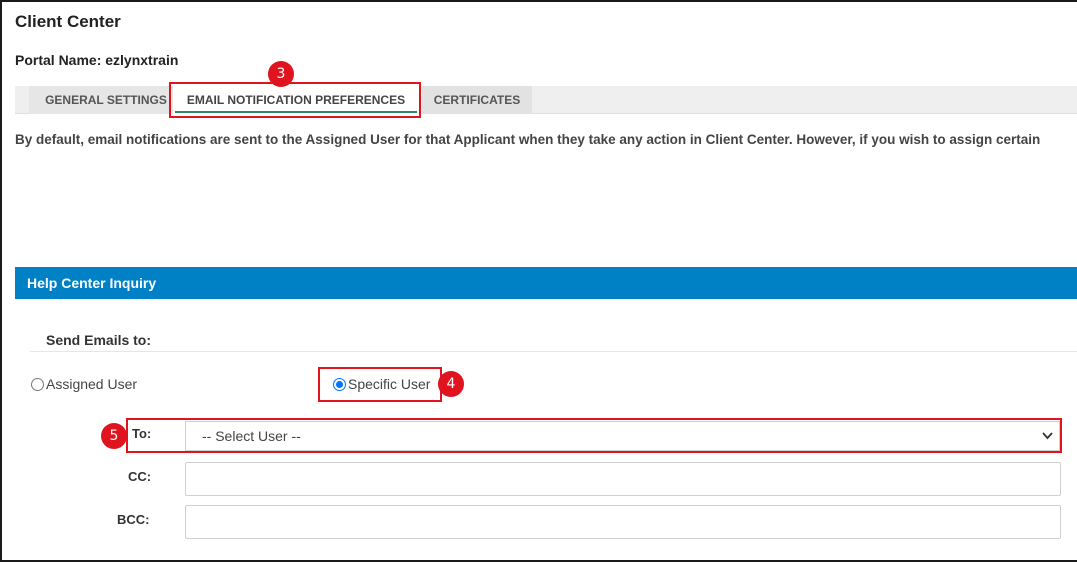 This screenshot has height=562, width=1077. Describe the element at coordinates (97, 60) in the screenshot. I see `portal-name: Portal Name: ezlynxtrain` at that location.